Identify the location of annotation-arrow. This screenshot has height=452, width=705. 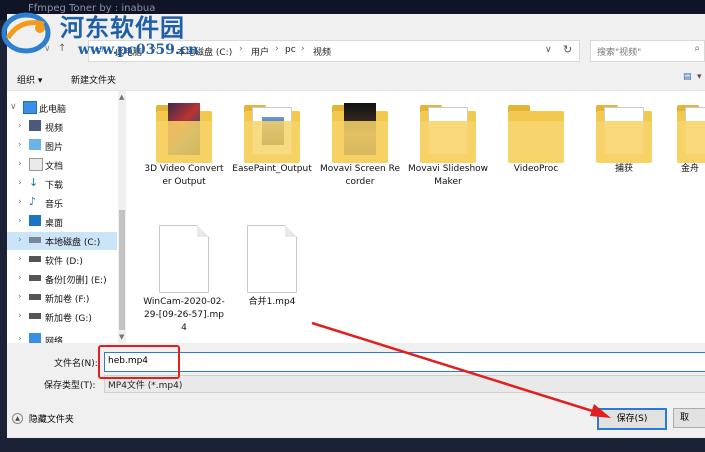
(461, 369).